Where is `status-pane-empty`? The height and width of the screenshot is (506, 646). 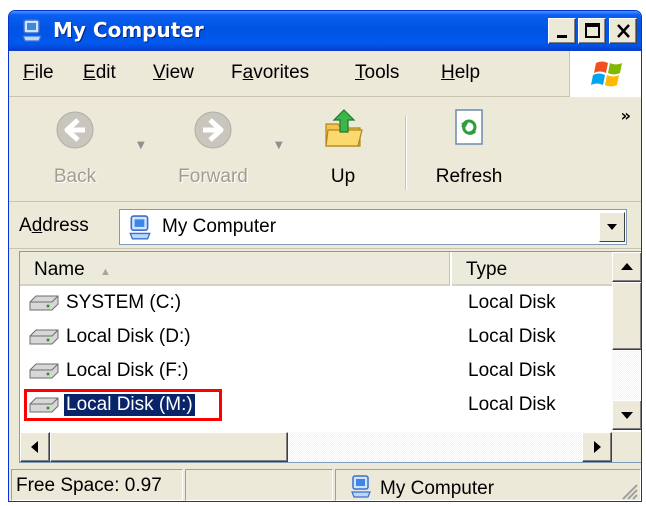
status-pane-empty is located at coordinates (259, 485).